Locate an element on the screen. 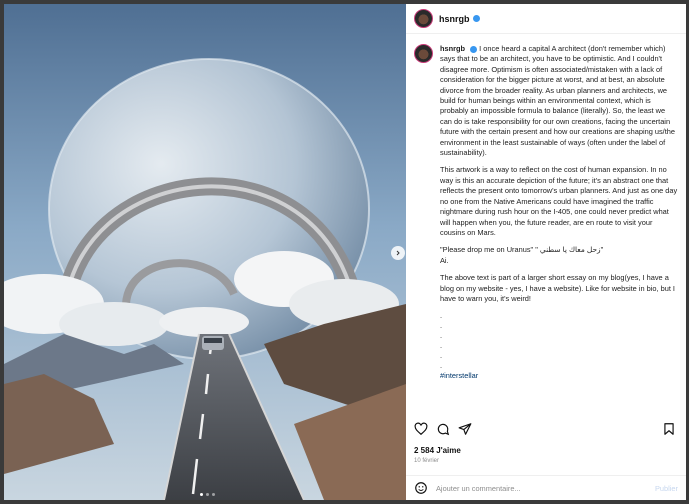 The height and width of the screenshot is (504, 689). caption-username: hsnrgb is located at coordinates (452, 48).